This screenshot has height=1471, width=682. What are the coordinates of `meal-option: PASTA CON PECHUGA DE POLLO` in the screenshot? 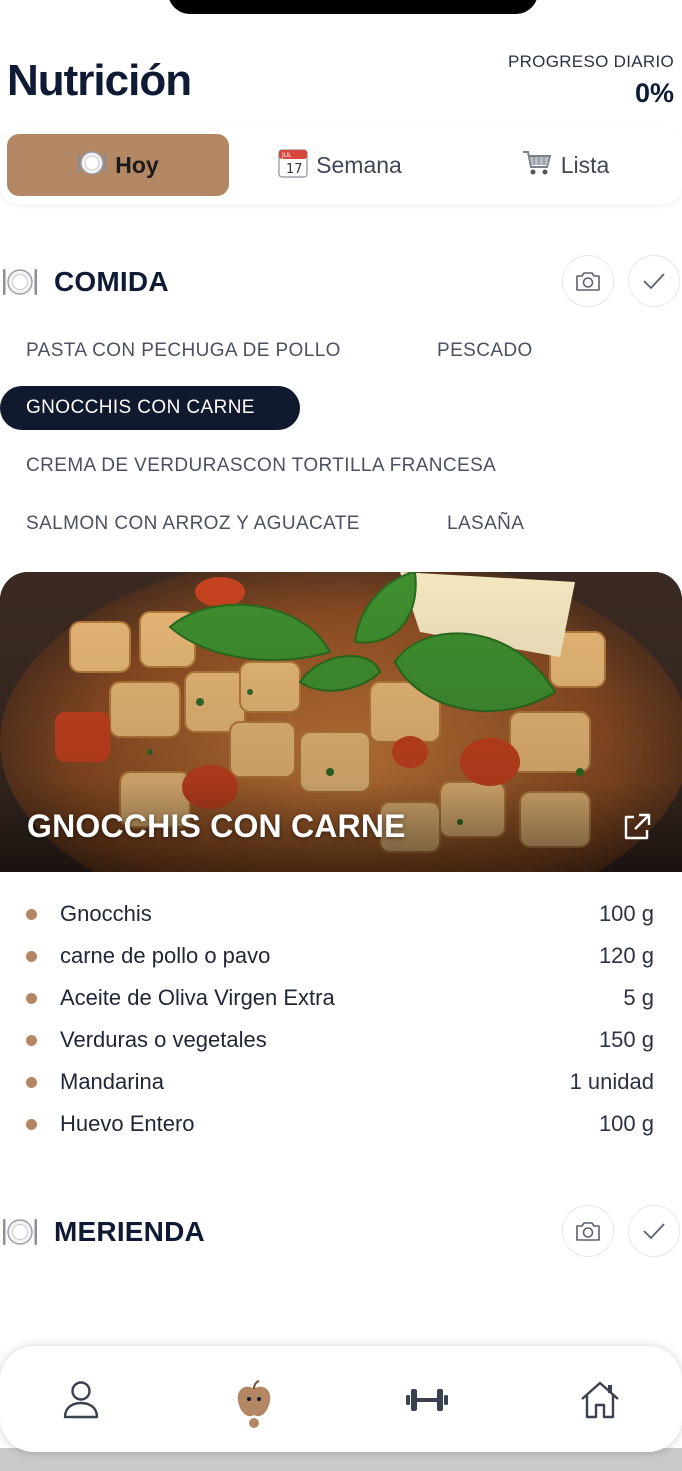 It's located at (183, 351).